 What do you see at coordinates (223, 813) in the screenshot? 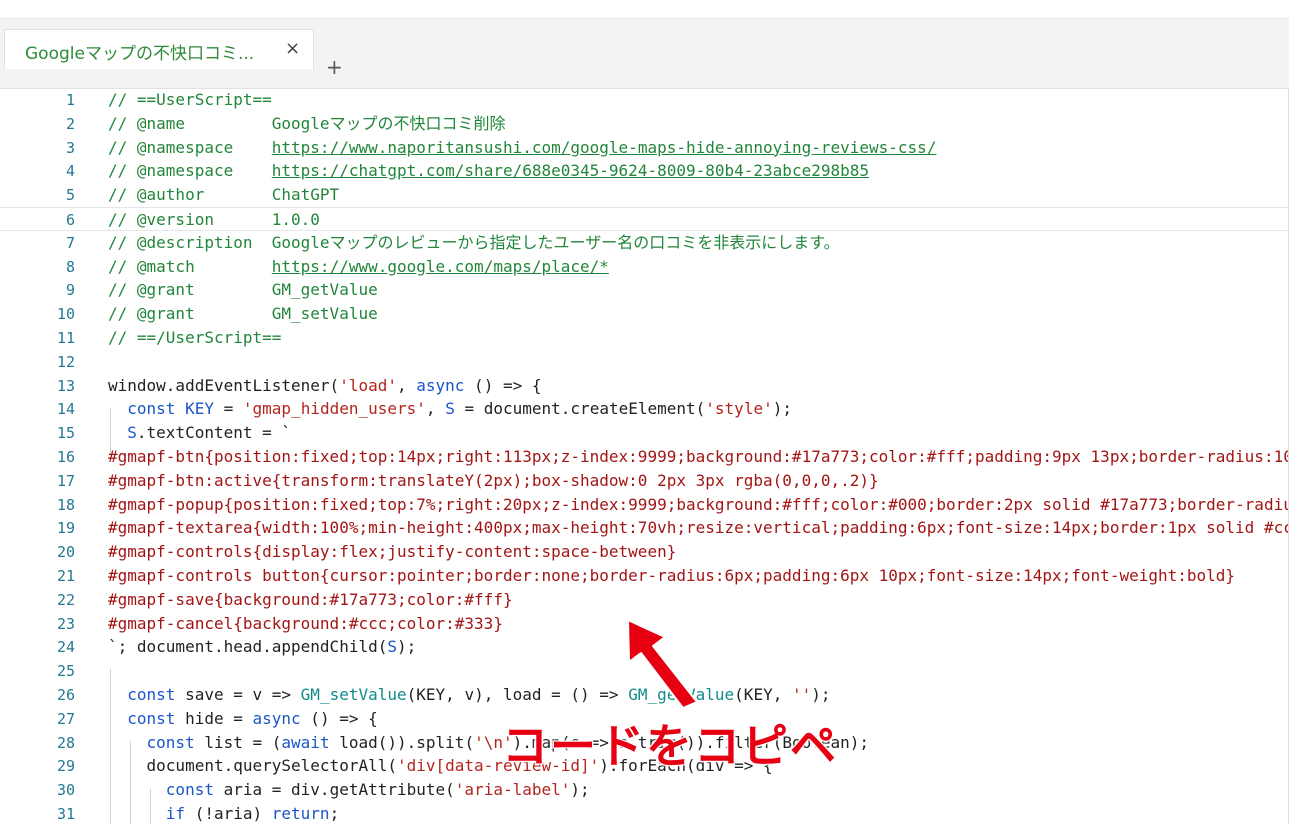
I see `code-text: if (!aria) return;` at bounding box center [223, 813].